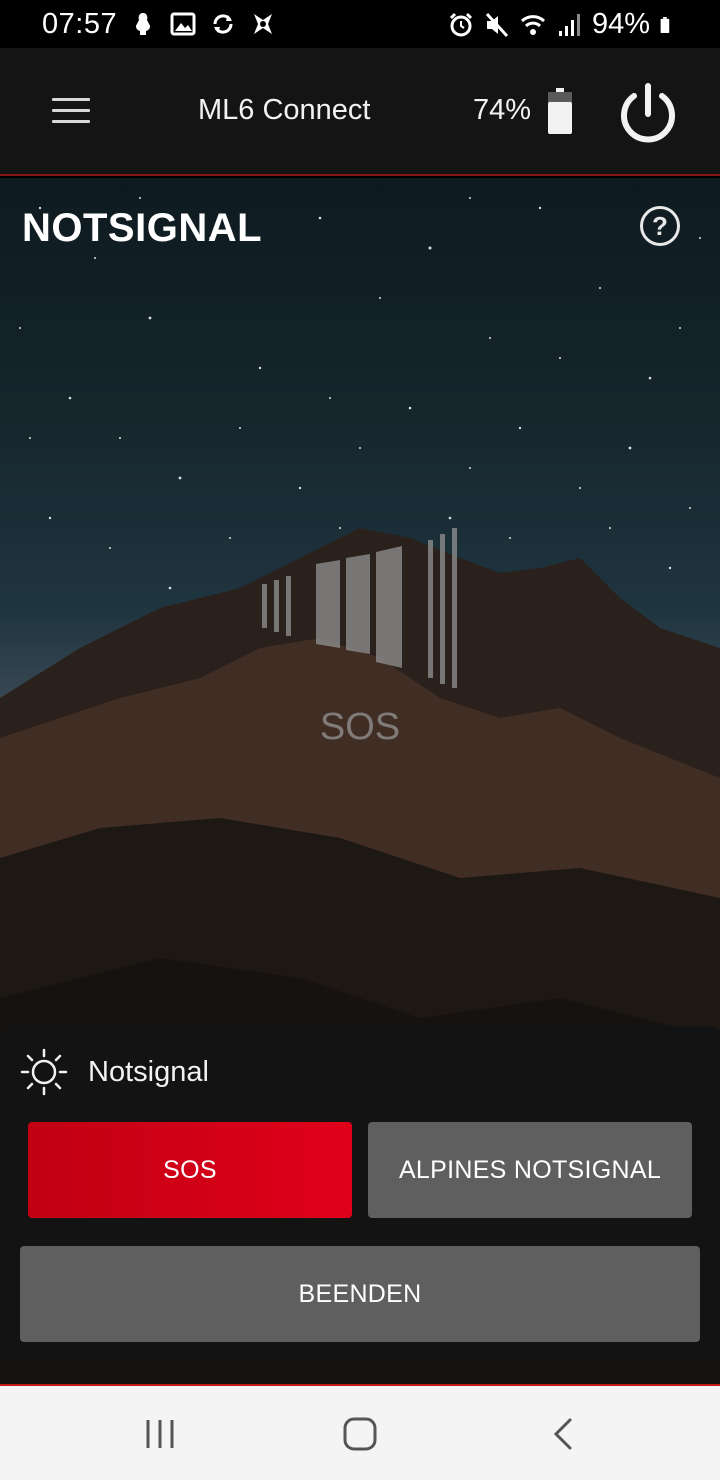 This screenshot has width=720, height=1480. What do you see at coordinates (263, 24) in the screenshot?
I see `app-icon` at bounding box center [263, 24].